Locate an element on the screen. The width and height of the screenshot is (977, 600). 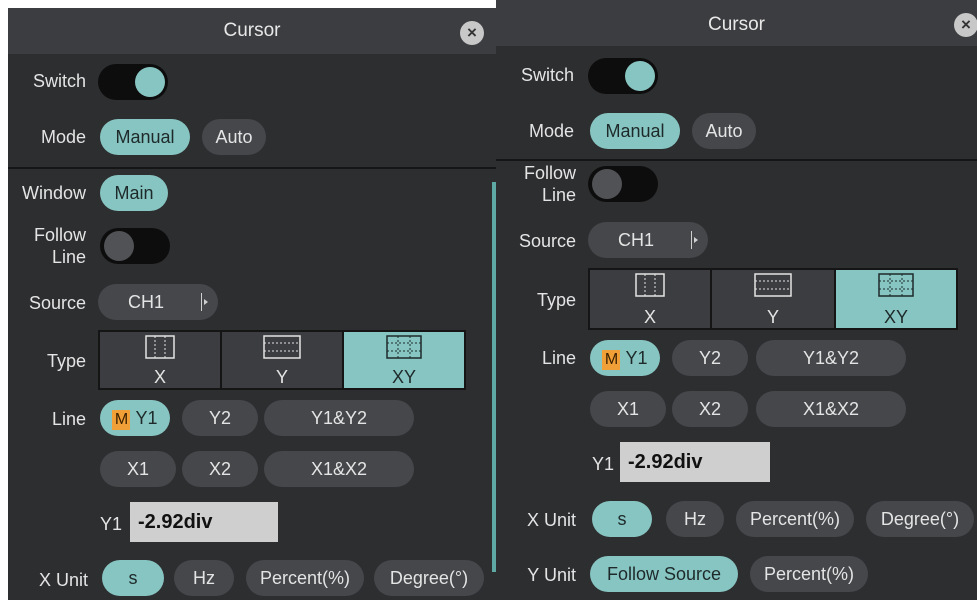
window-label: Window is located at coordinates (53, 193).